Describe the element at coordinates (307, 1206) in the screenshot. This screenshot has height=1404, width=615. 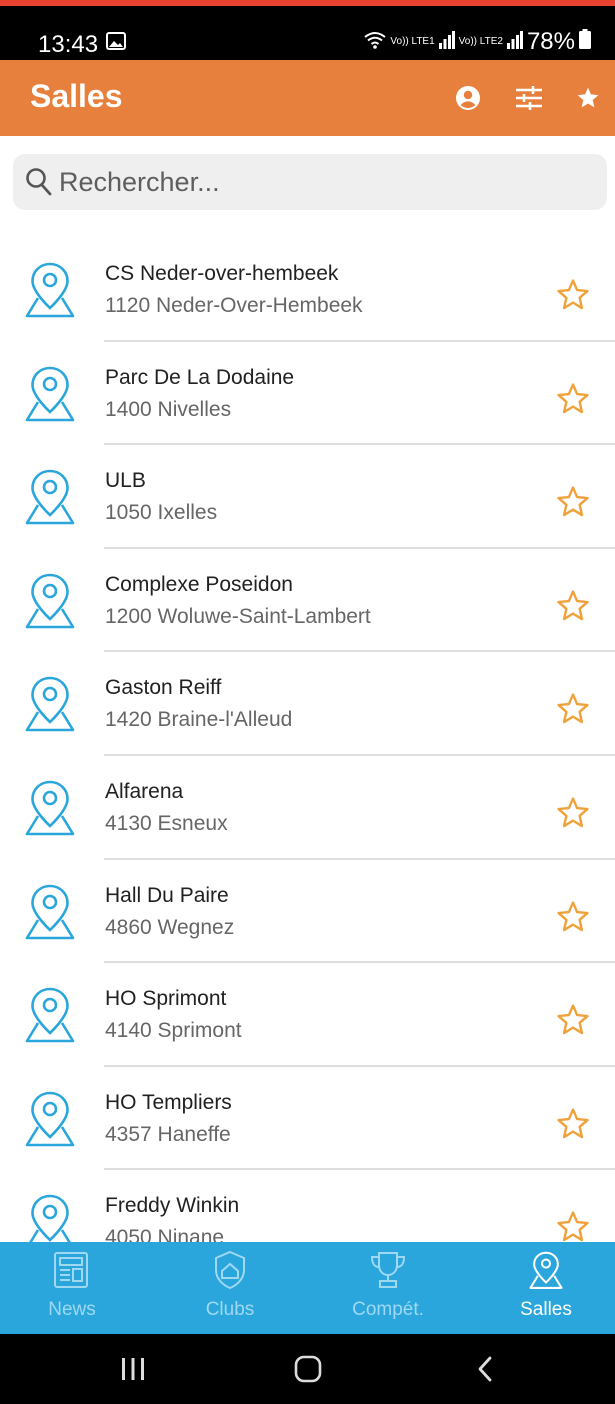
I see `venue-list-item: Freddy Winkin 4050 Ninane` at that location.